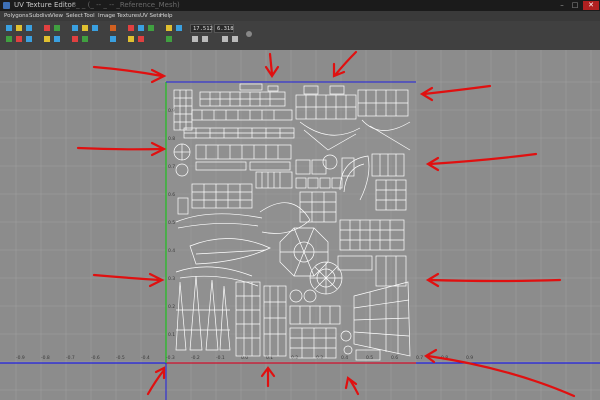 The width and height of the screenshot is (600, 400). I want to click on v-axis-tick-label: 0.5, so click(171, 223).